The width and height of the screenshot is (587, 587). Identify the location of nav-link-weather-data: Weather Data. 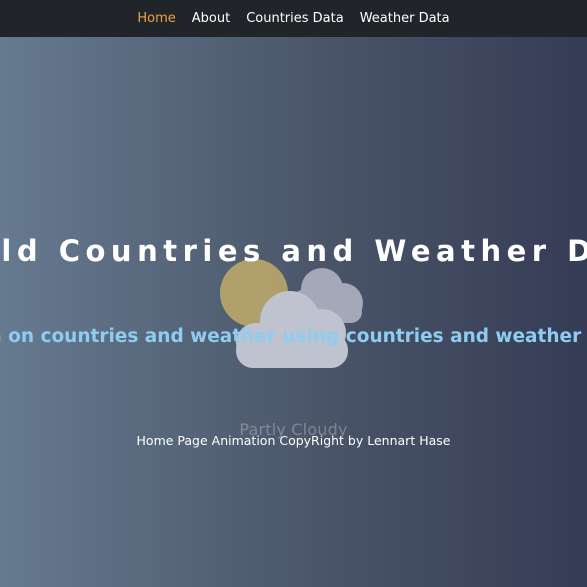
(405, 18).